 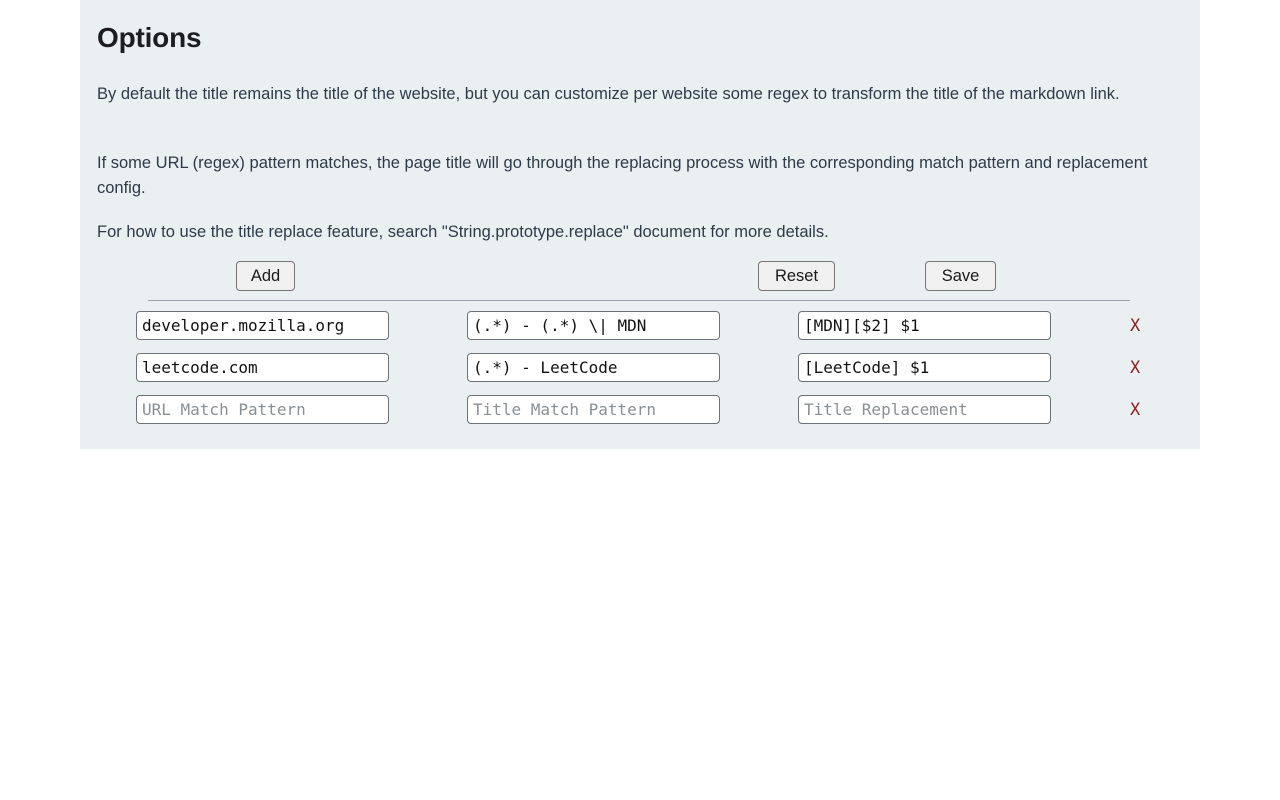 What do you see at coordinates (639, 300) in the screenshot?
I see `toolbar-divider` at bounding box center [639, 300].